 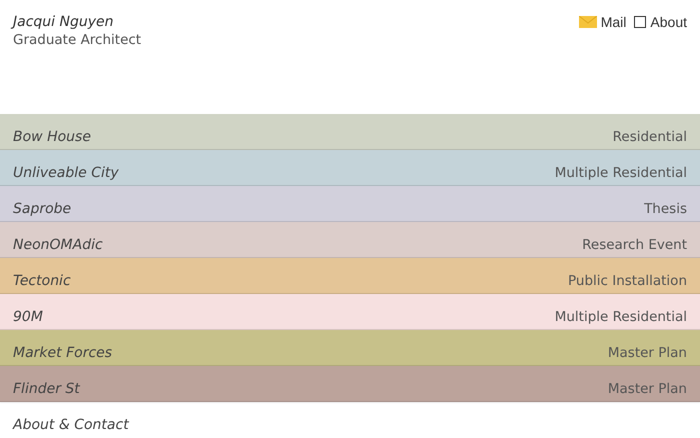 I want to click on project-category: Research Event, so click(x=634, y=245).